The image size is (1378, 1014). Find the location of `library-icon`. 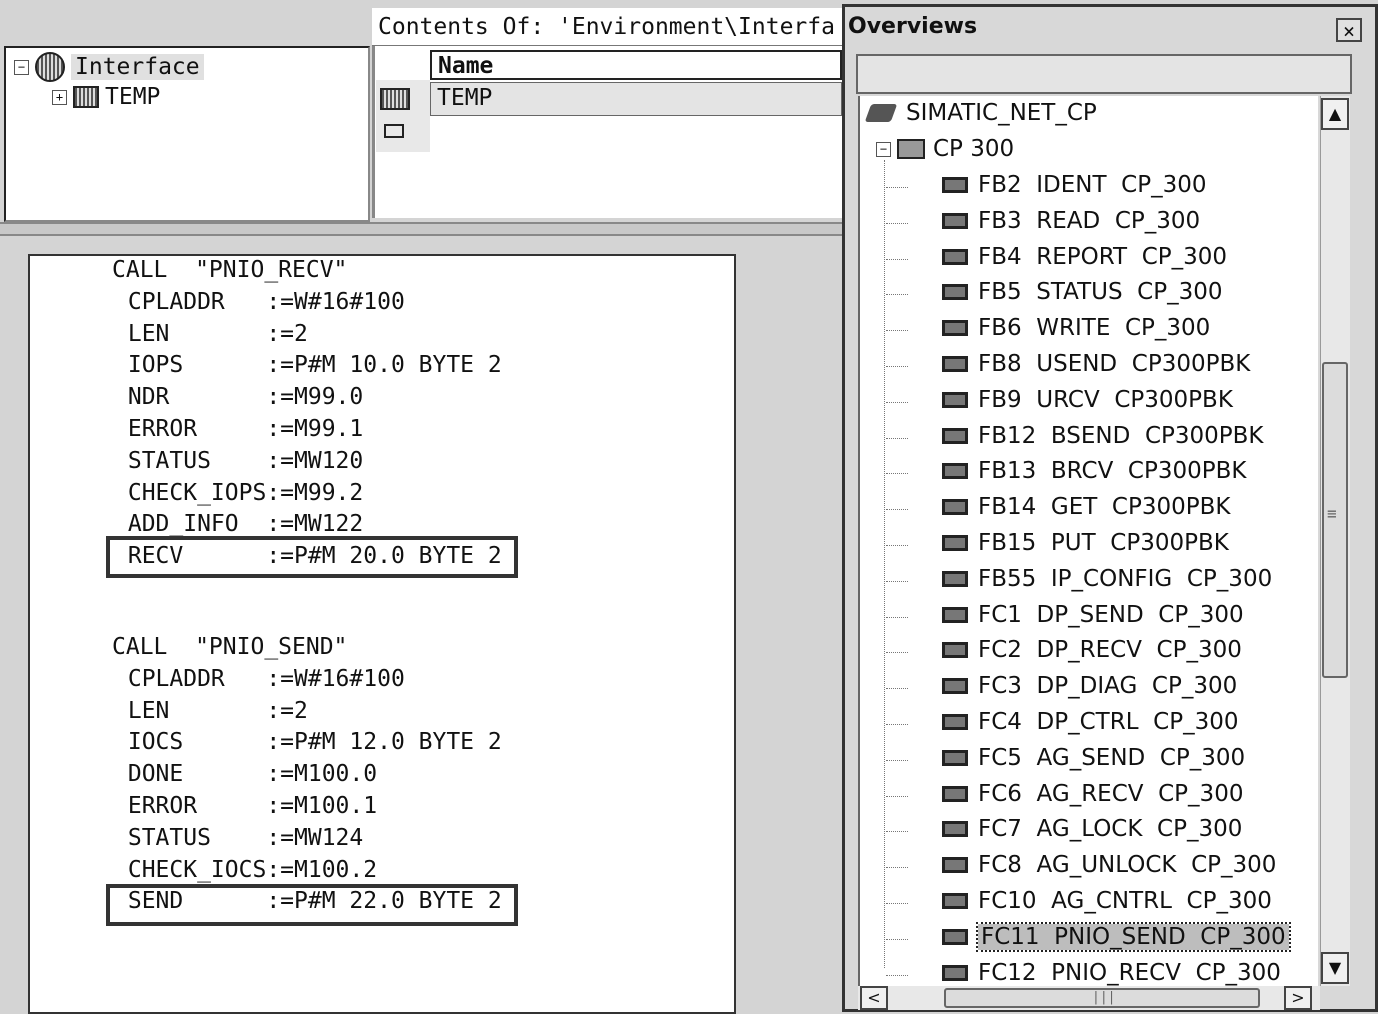

library-icon is located at coordinates (881, 113).